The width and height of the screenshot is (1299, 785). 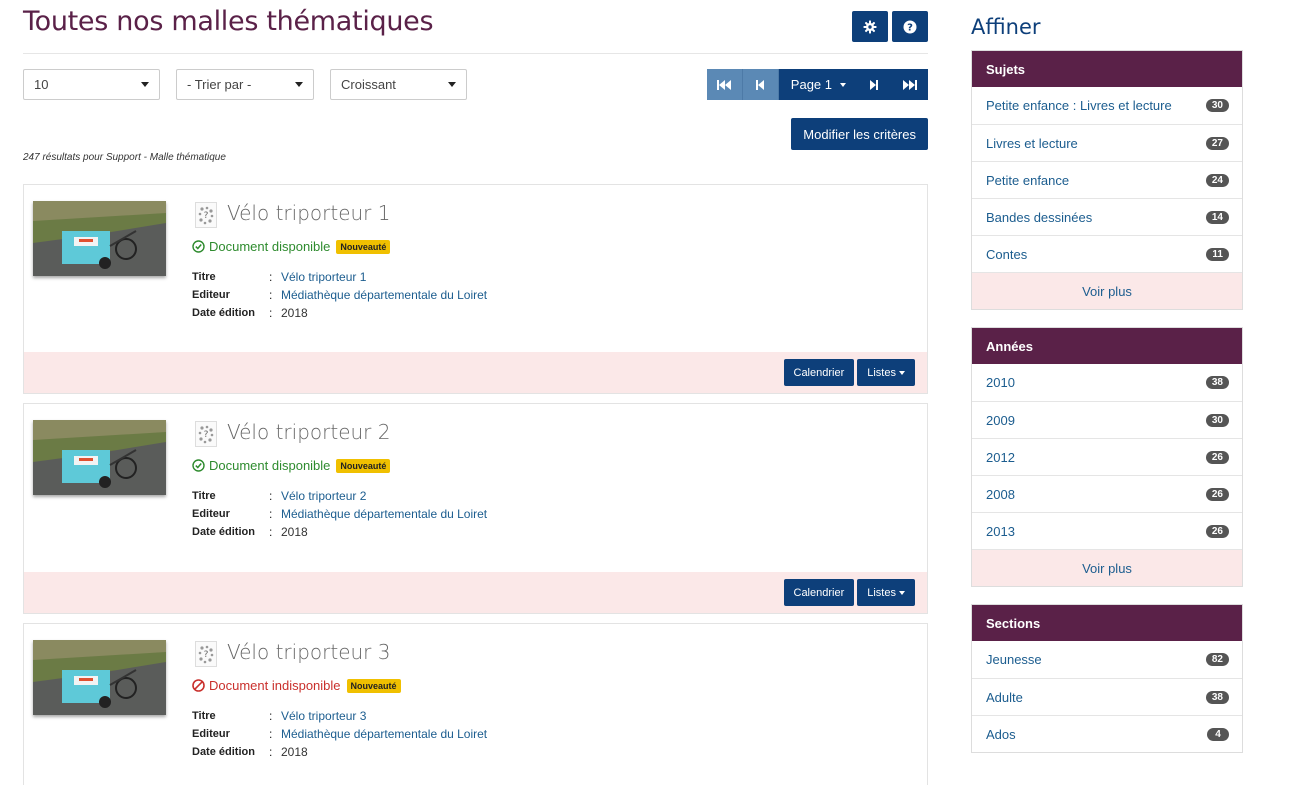 I want to click on sort-by-select: - Trier par -, so click(x=245, y=84).